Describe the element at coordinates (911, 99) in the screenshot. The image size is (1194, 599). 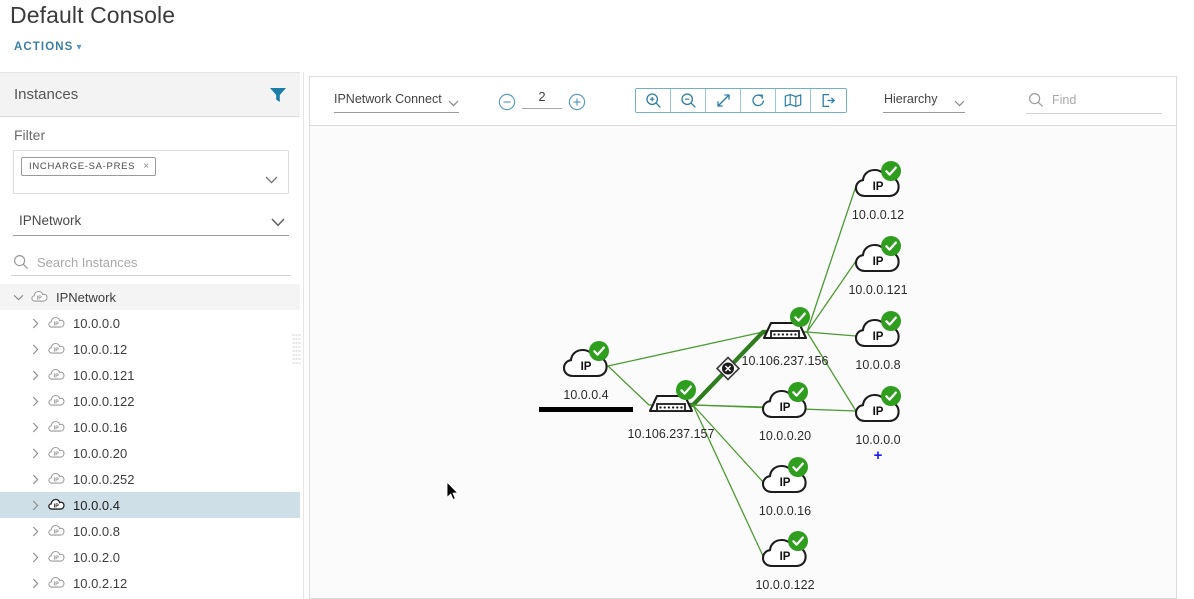
I see `hierarchy-select-value: Hierarchy` at that location.